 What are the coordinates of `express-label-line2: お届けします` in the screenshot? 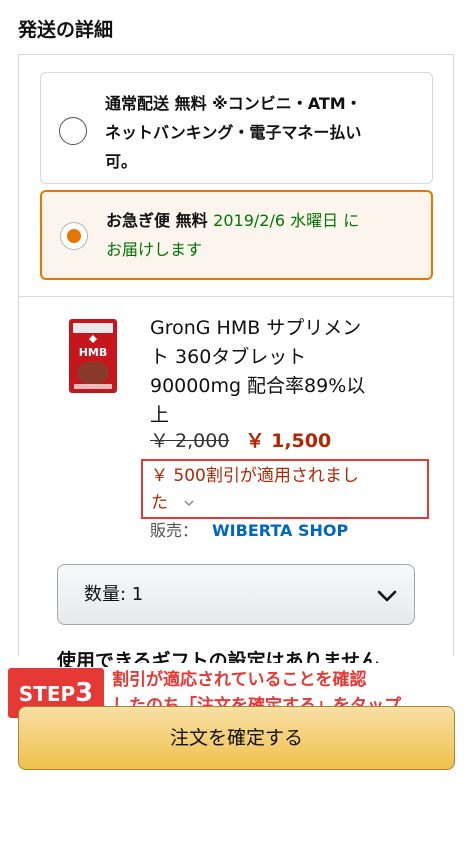 It's located at (154, 249).